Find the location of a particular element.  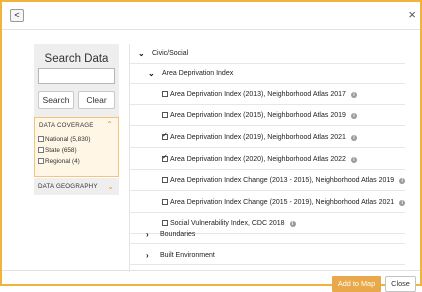

data-geography-panel: DATA GEOGRAPHY ⌄ is located at coordinates (76, 186).